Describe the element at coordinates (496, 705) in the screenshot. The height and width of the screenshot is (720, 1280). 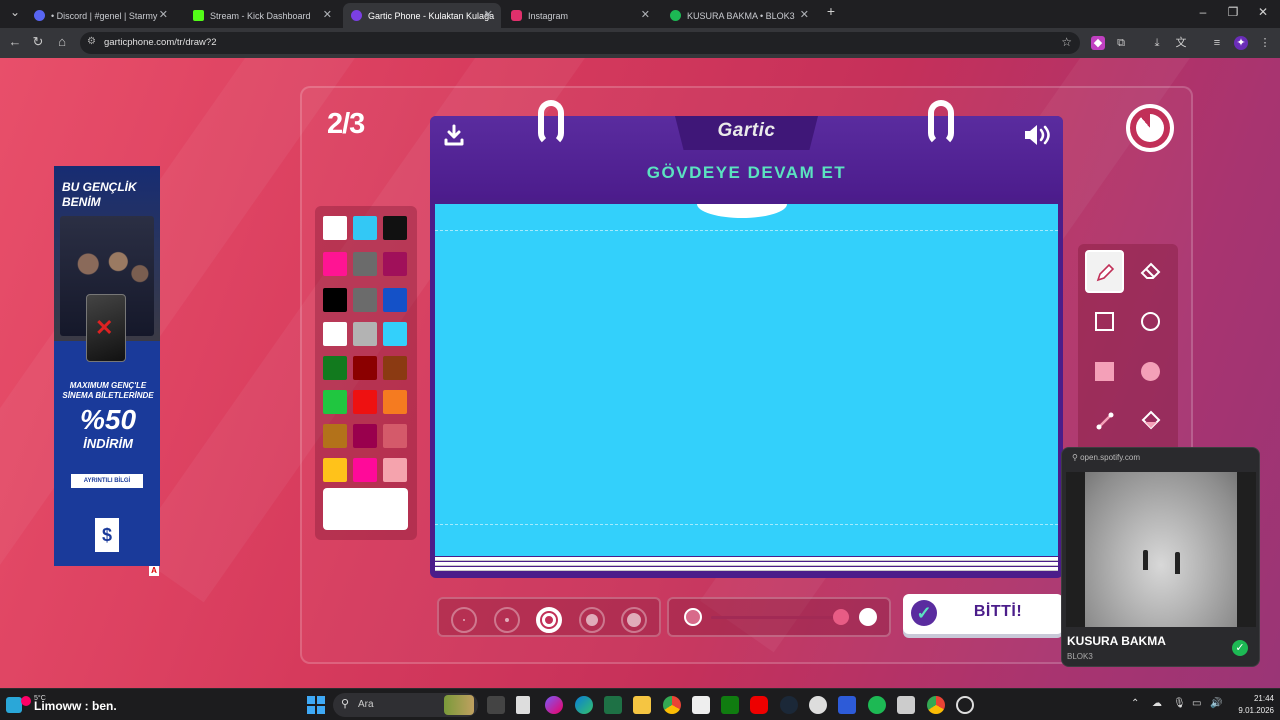
I see `task-view-icon` at that location.